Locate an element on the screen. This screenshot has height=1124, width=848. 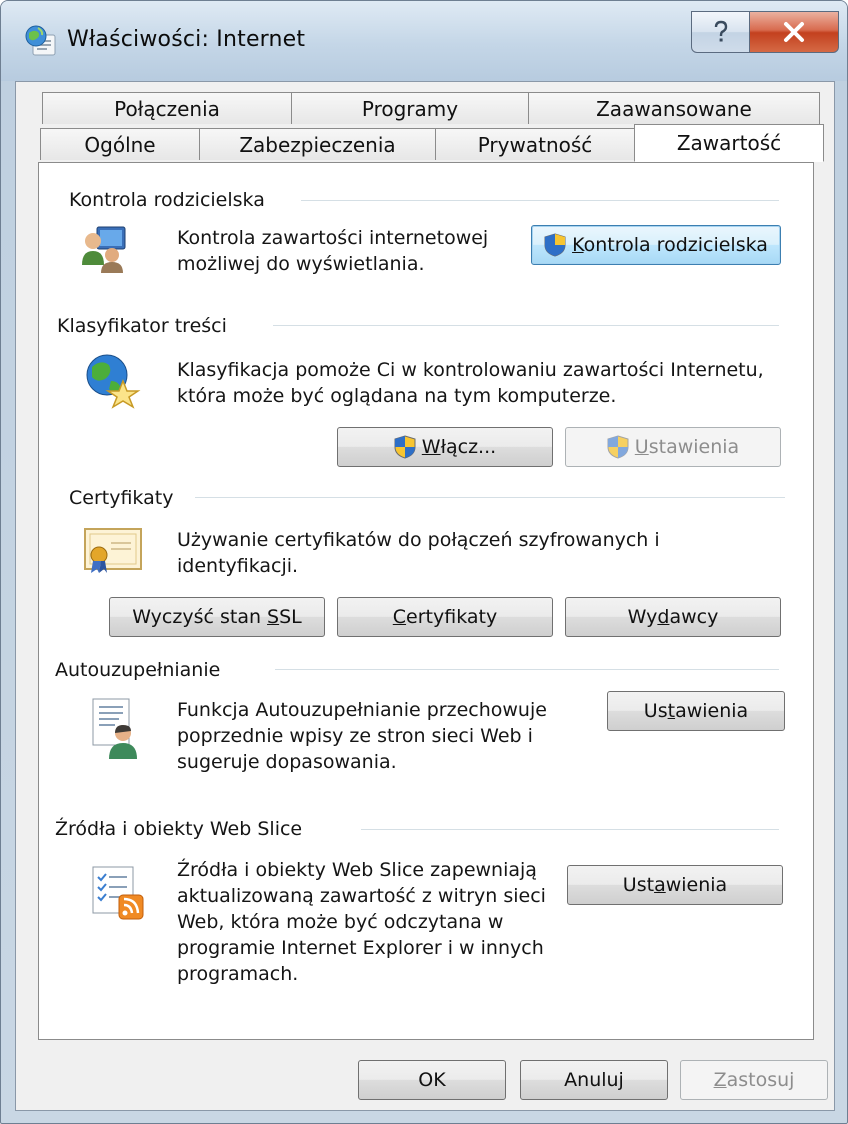
group-label-content-advisor: Klasyfikator treści is located at coordinates (147, 326).